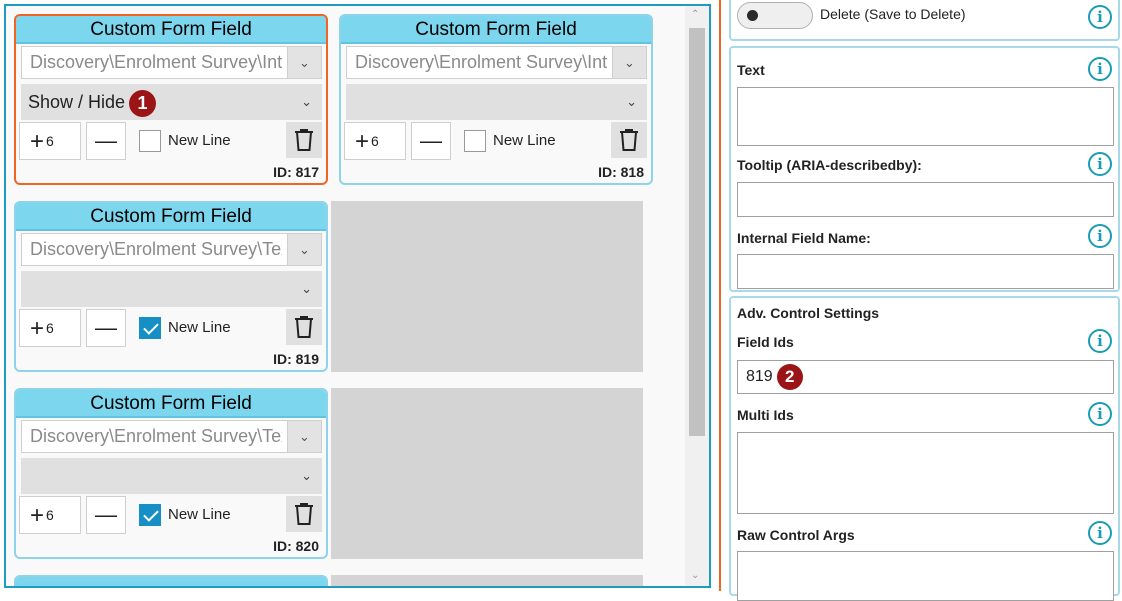  What do you see at coordinates (296, 172) in the screenshot?
I see `field-id-label: ID: 817` at bounding box center [296, 172].